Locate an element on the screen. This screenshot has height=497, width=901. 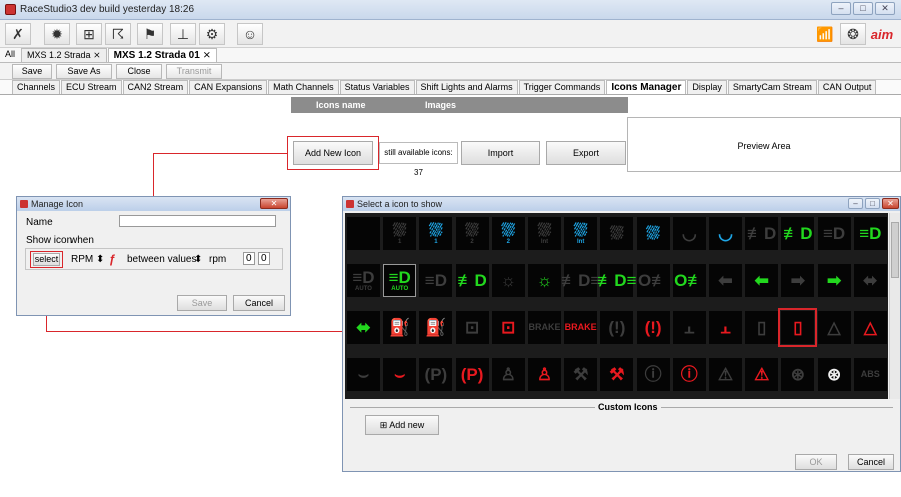
icon-cell: (!) is located at coordinates (617, 327).